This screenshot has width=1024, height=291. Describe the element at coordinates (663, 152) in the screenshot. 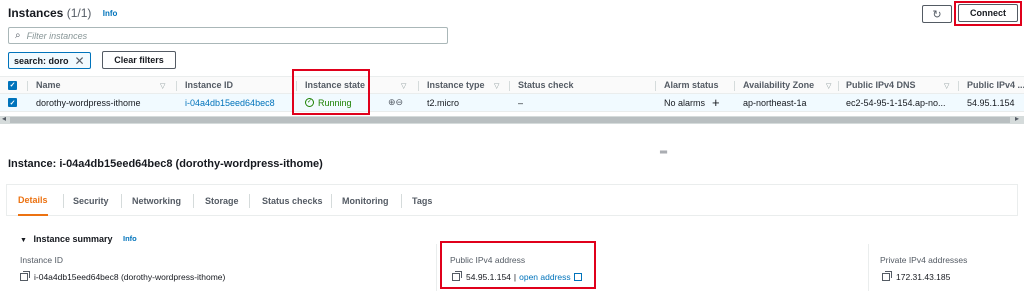

I see `resize-handle-icon: ═` at that location.